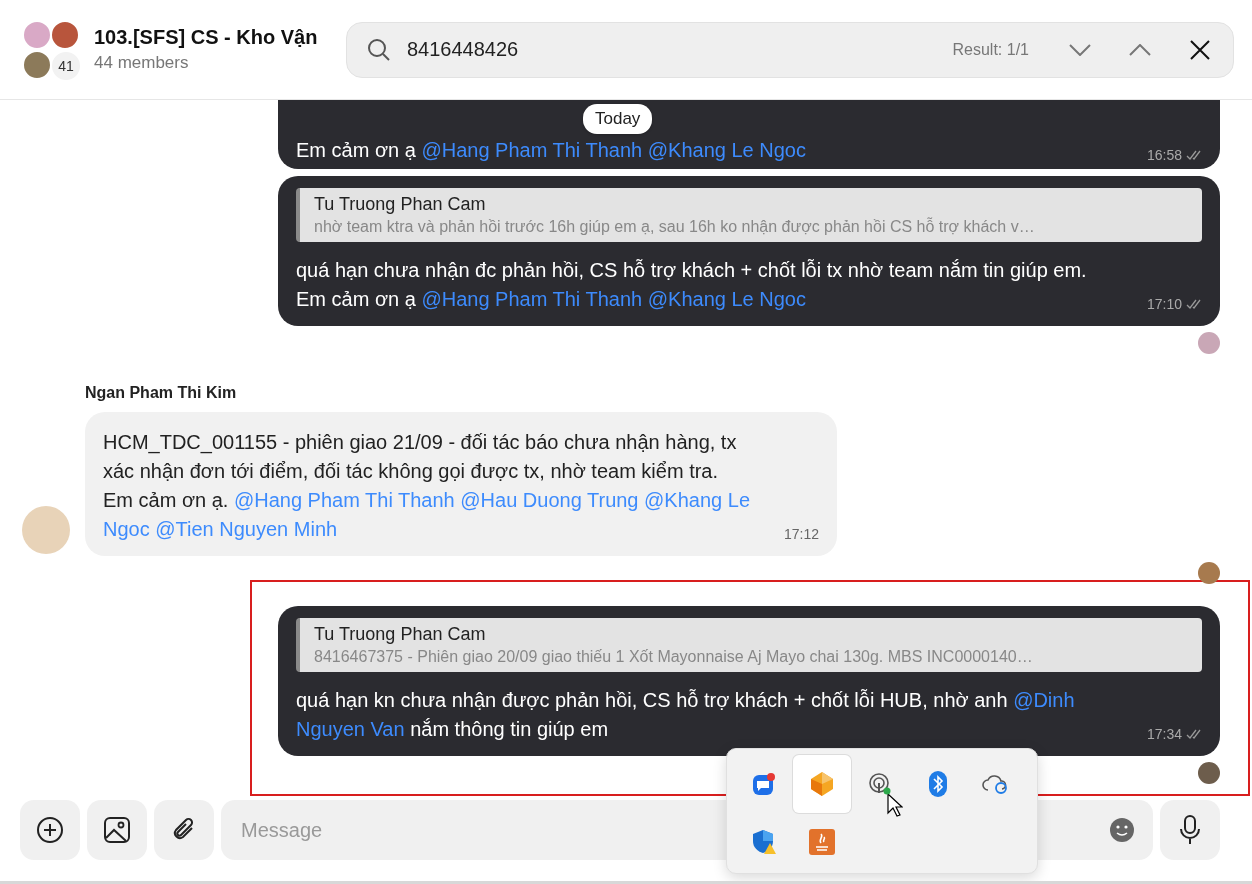 Image resolution: width=1252 pixels, height=884 pixels. Describe the element at coordinates (764, 842) in the screenshot. I see `shield-warning-icon` at that location.